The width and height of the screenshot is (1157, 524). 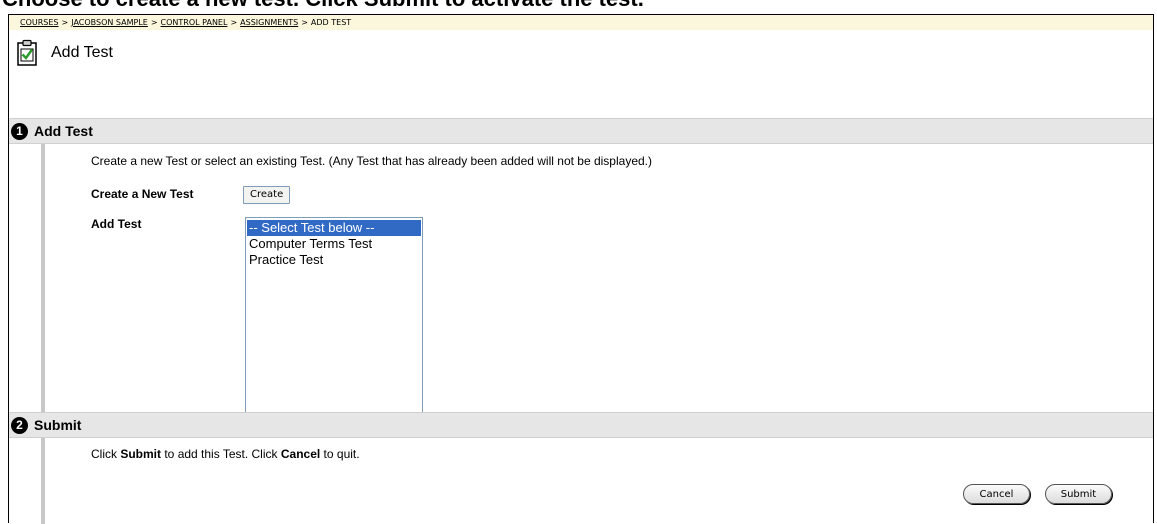 I want to click on instruction-submit: Submit, so click(x=141, y=454).